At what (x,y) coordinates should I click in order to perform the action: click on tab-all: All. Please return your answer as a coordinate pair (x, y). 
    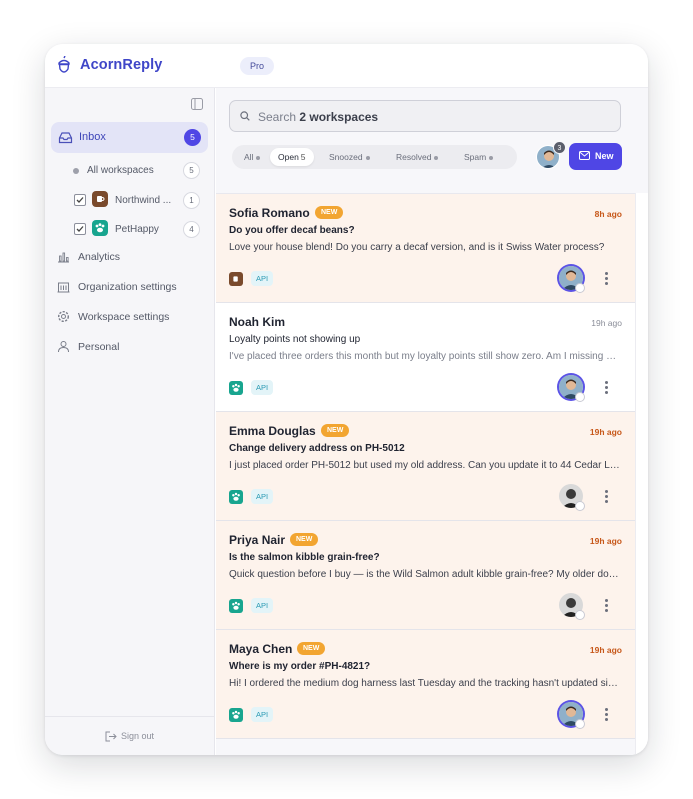
    Looking at the image, I should click on (252, 157).